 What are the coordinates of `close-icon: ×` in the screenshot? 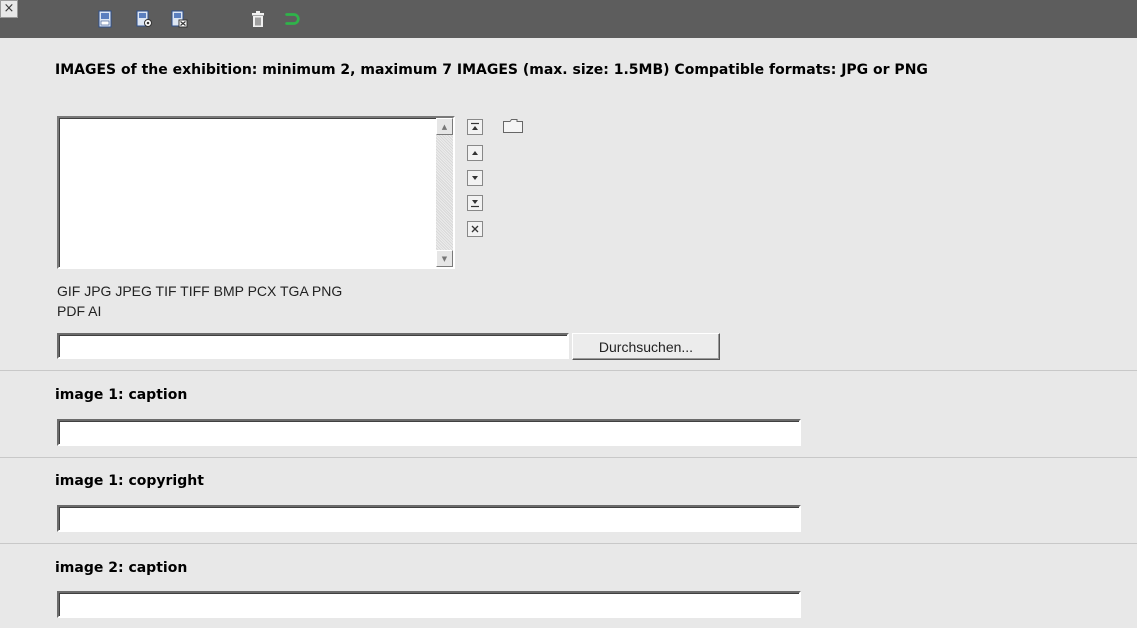 It's located at (9, 9).